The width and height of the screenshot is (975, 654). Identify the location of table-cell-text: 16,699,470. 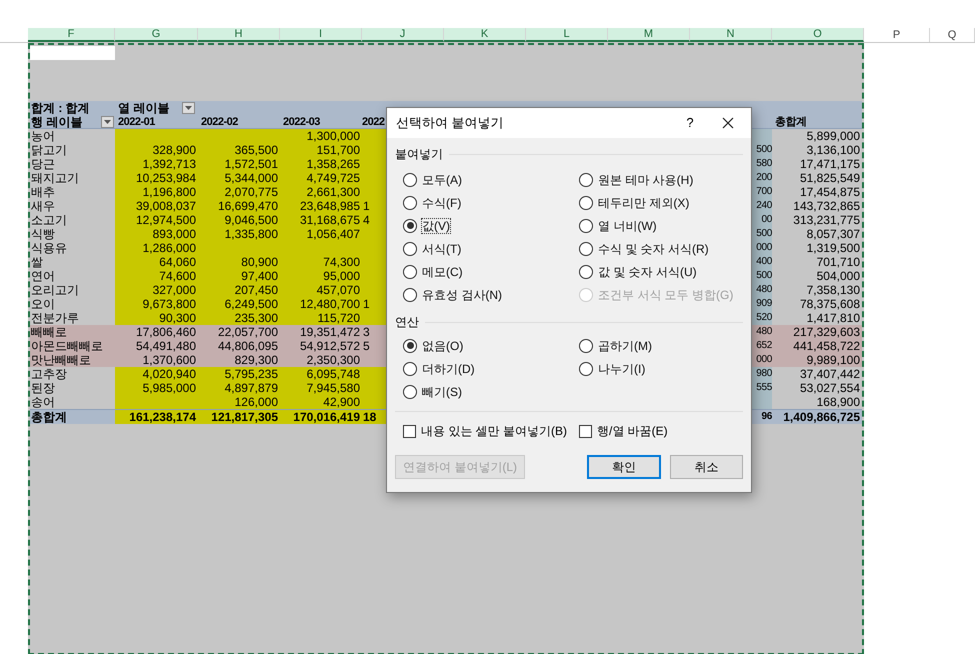
(247, 206).